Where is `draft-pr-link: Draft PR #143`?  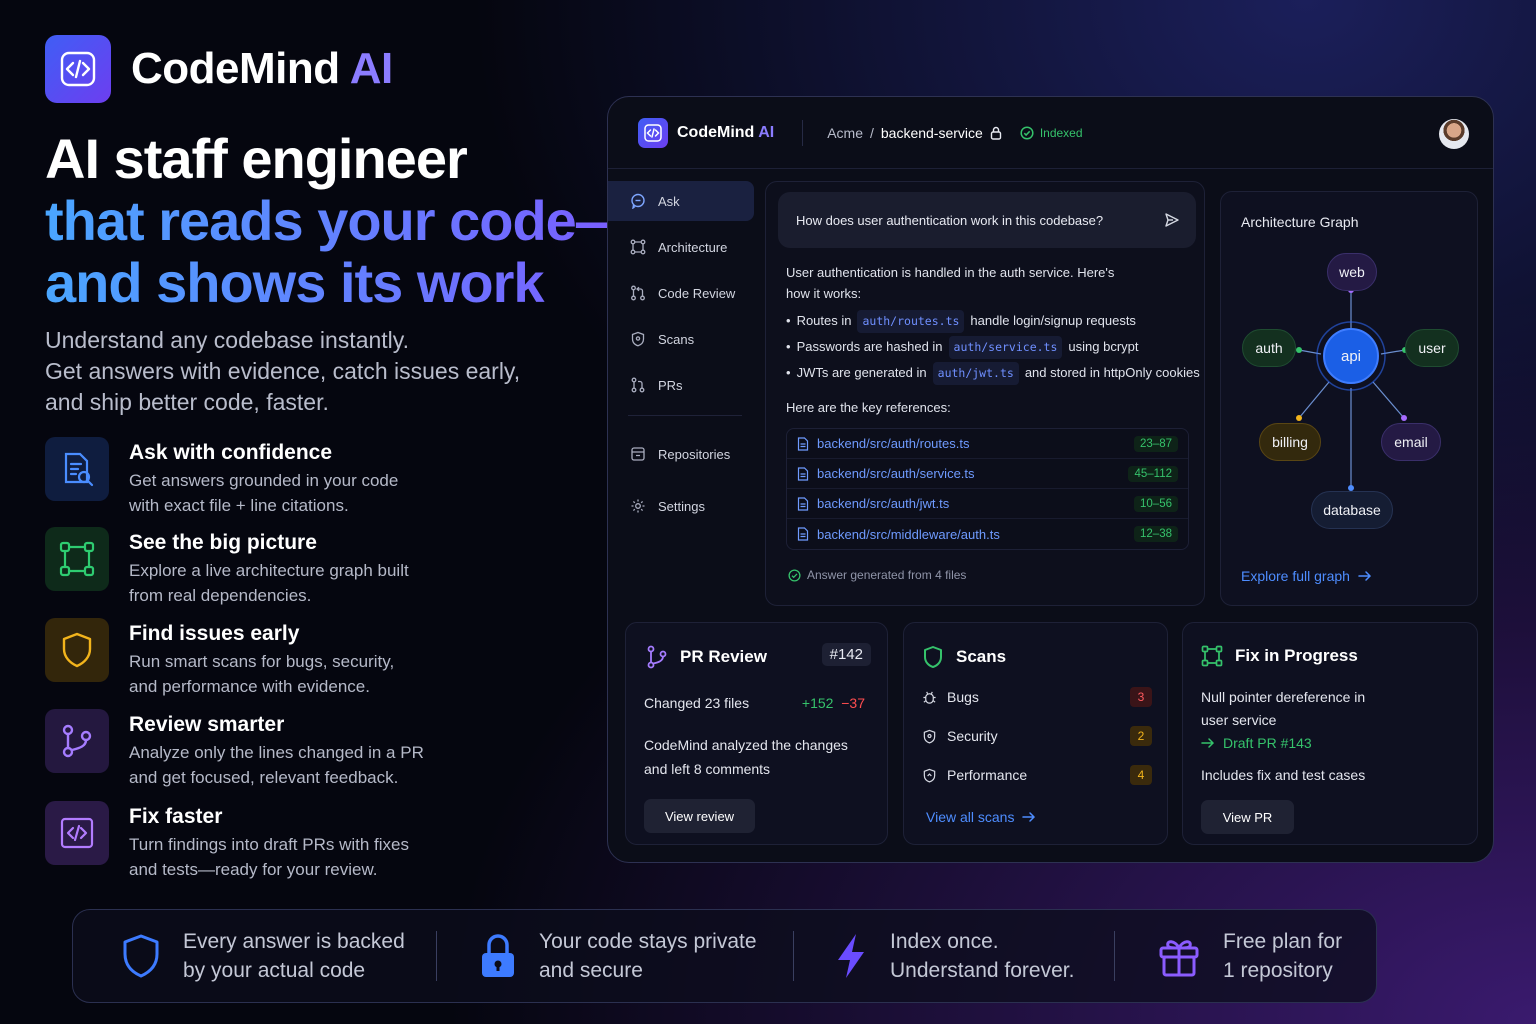
draft-pr-link: Draft PR #143 is located at coordinates (1256, 743).